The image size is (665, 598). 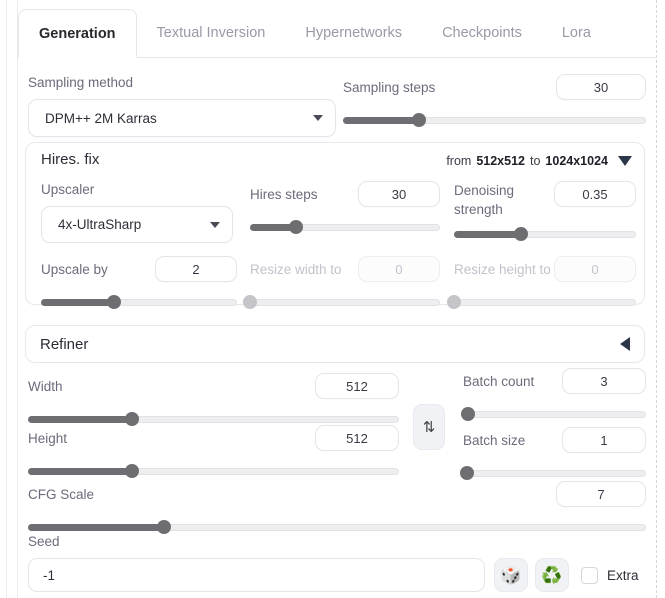 I want to click on upscale-by-label: Upscale by, so click(x=74, y=269).